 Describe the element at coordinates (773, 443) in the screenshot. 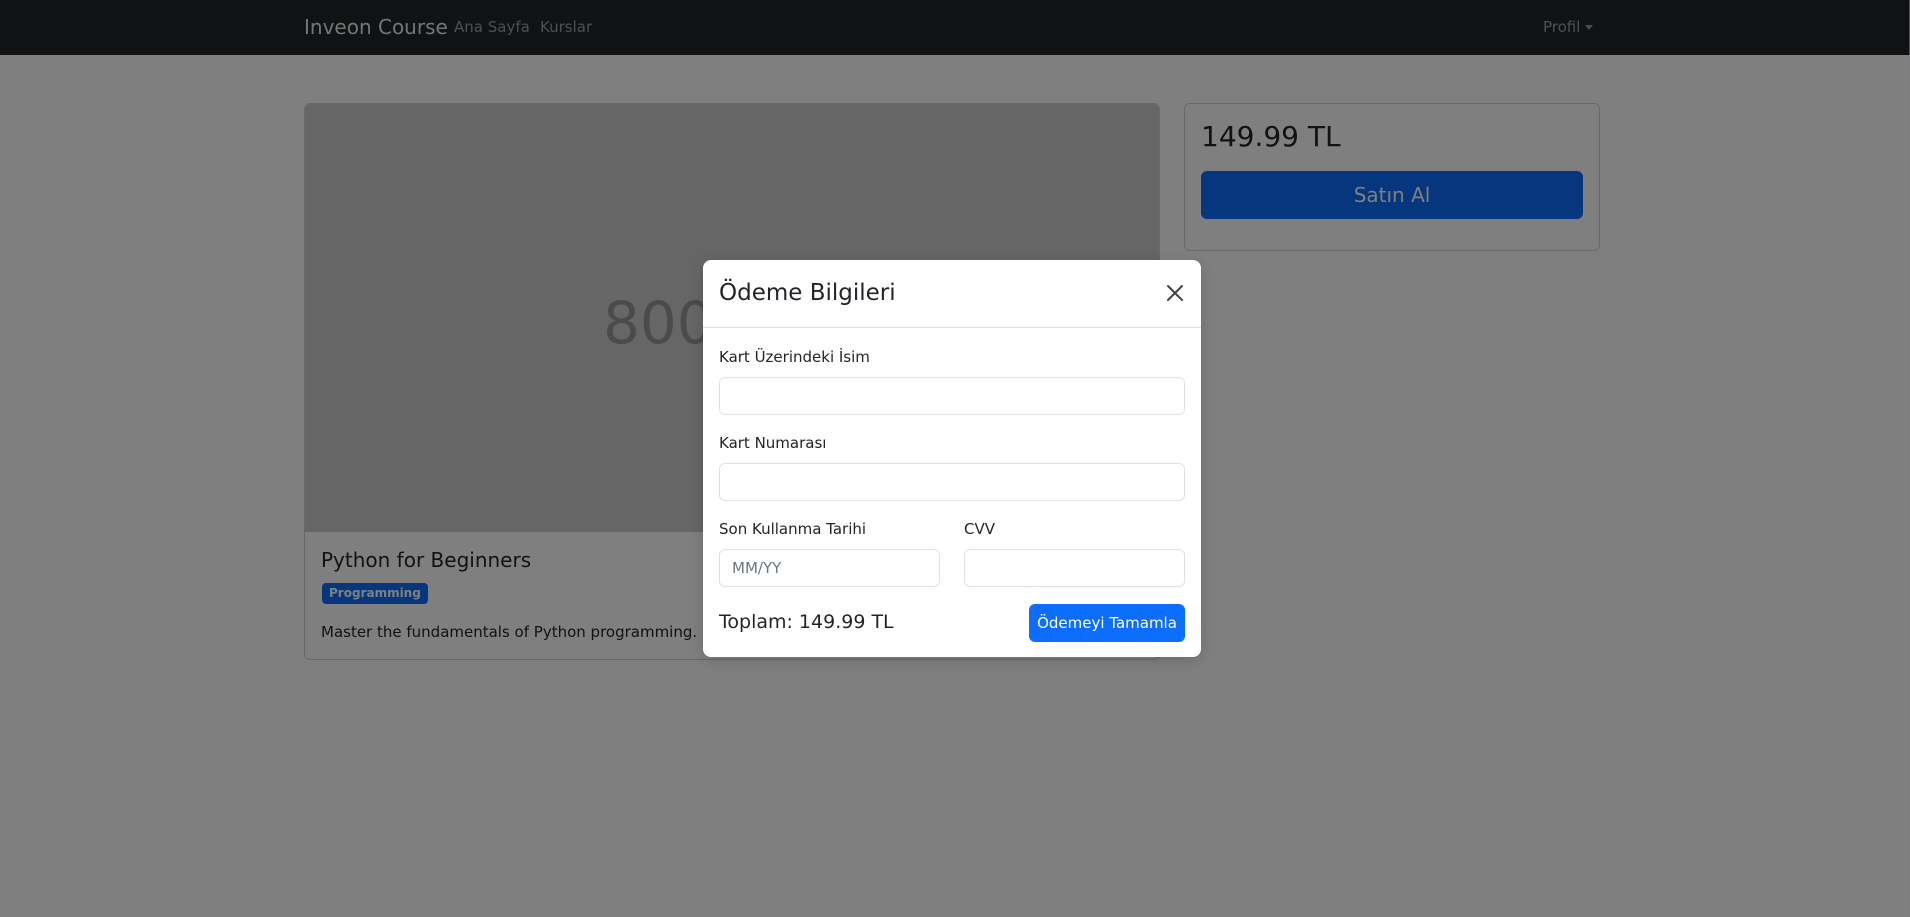

I see `card-number-label: Kart Numarası` at that location.